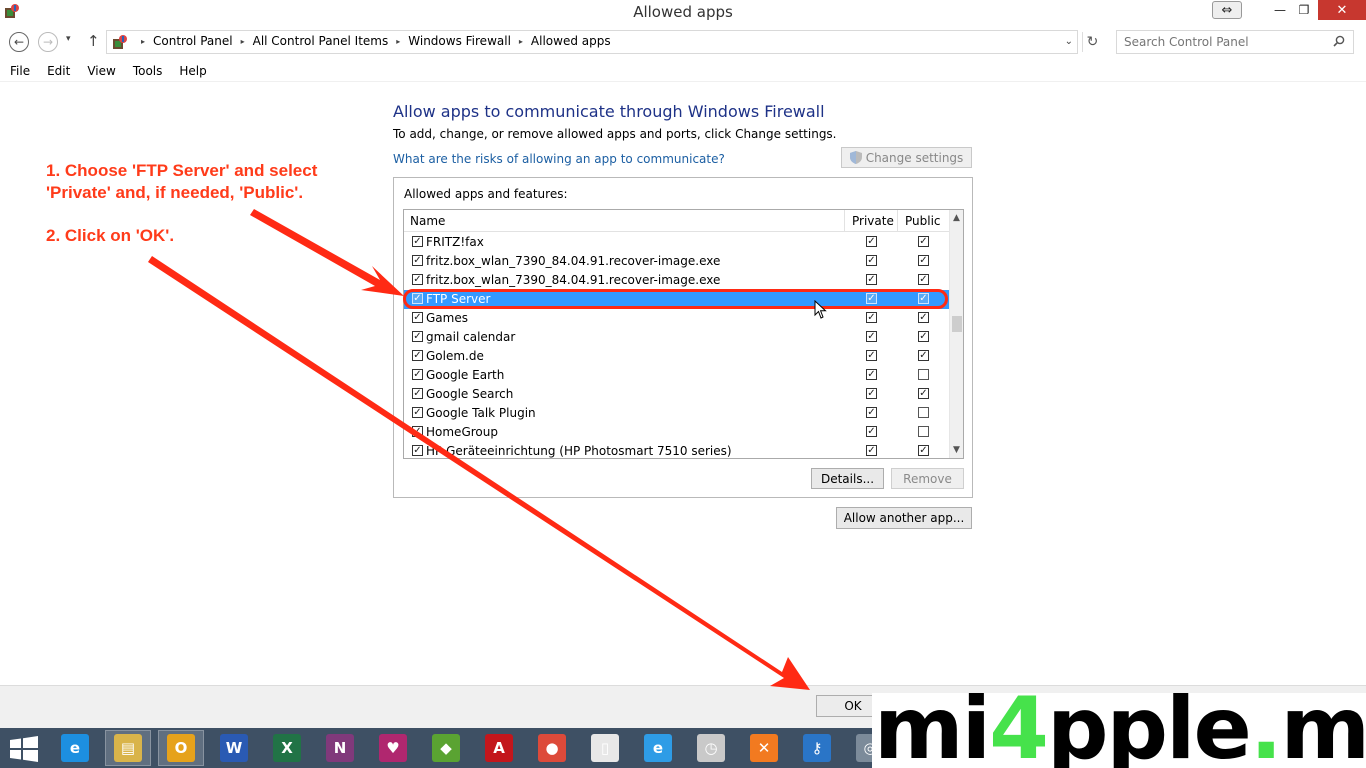 The height and width of the screenshot is (768, 1366). I want to click on menu-help: Help, so click(191, 70).